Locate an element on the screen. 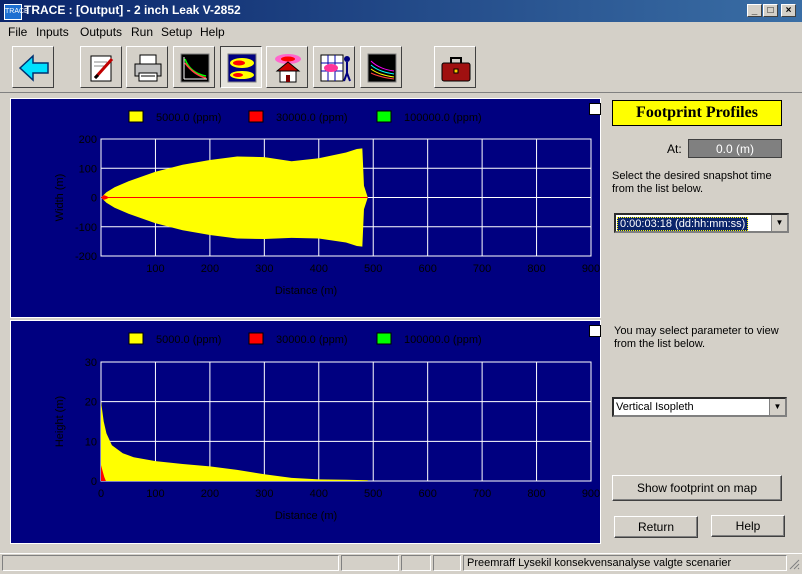 Image resolution: width=802 pixels, height=574 pixels. line-plot-button is located at coordinates (194, 67).